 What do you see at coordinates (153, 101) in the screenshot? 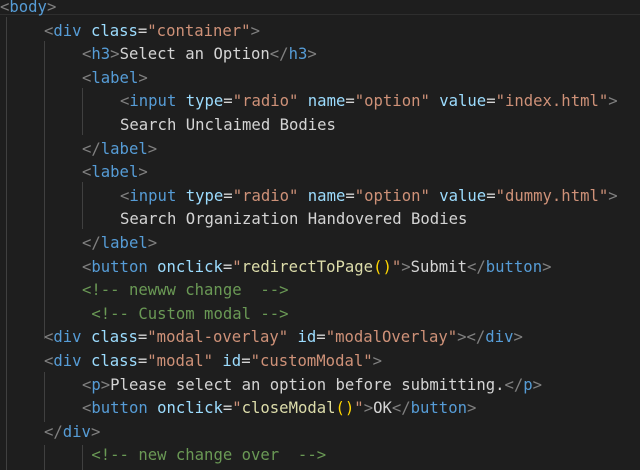
I see `code-token: input` at bounding box center [153, 101].